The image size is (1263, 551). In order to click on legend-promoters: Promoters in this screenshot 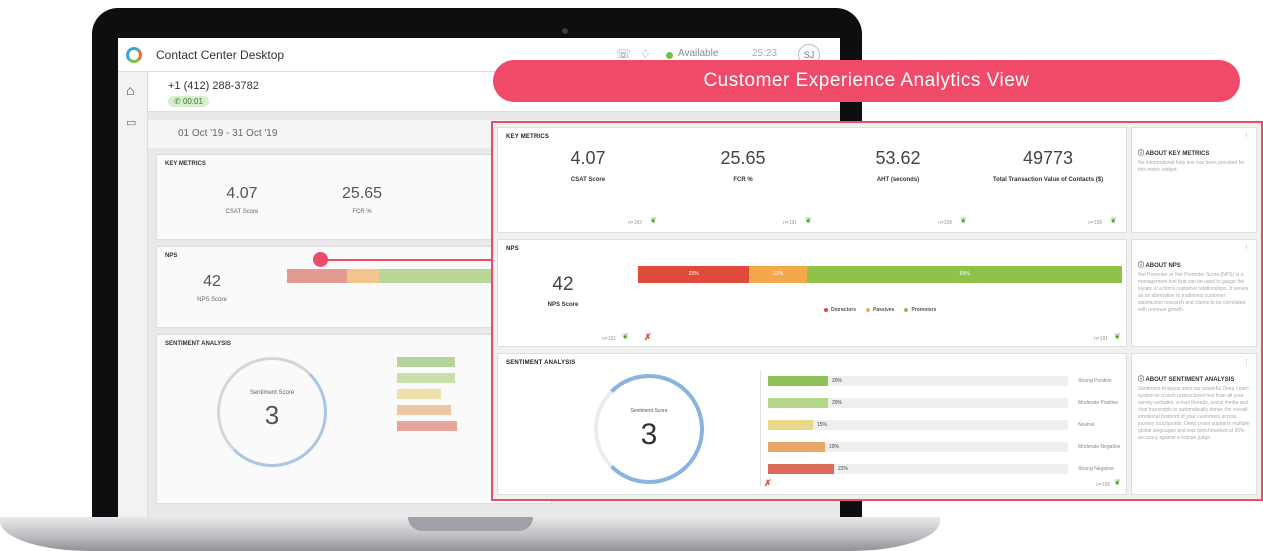, I will do `click(920, 310)`.